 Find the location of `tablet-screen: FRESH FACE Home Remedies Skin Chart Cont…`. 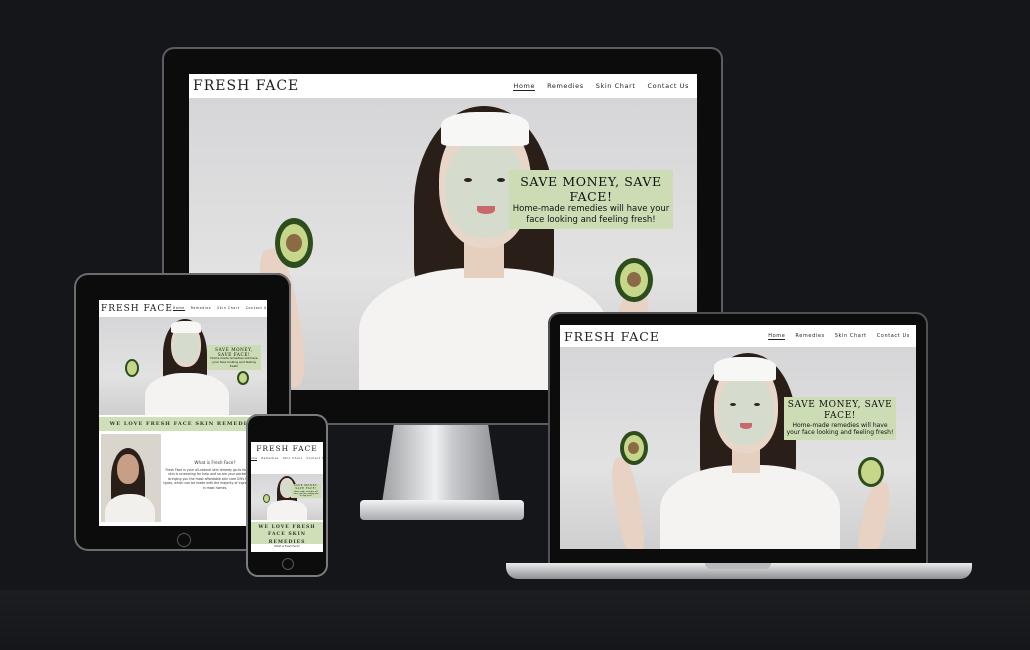

tablet-screen: FRESH FACE Home Remedies Skin Chart Cont… is located at coordinates (183, 413).